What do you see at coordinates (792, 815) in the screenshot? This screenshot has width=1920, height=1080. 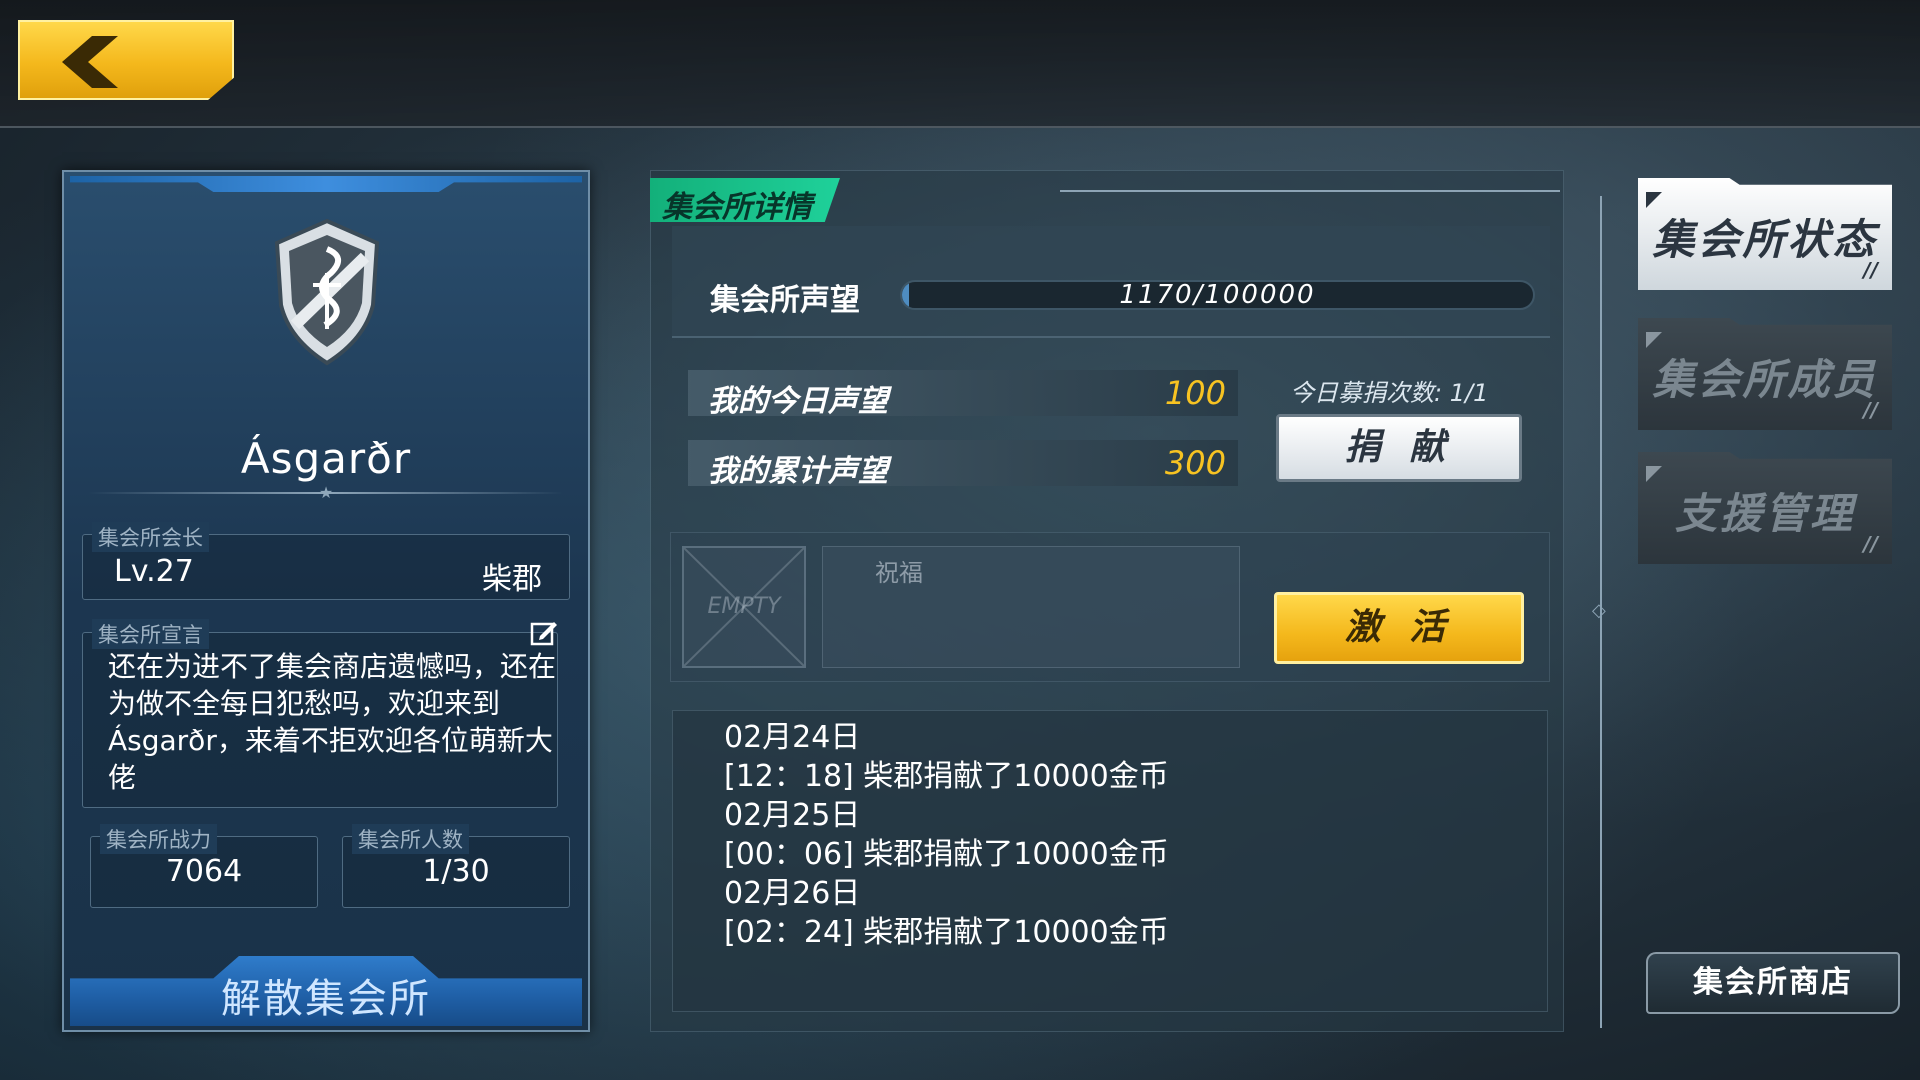 I see `log-line: 02月25日` at bounding box center [792, 815].